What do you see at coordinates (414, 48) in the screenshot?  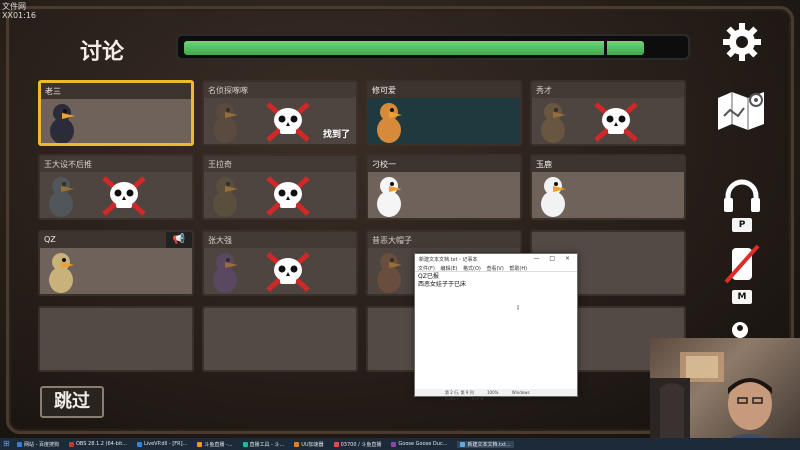 I see `timer-fill` at bounding box center [414, 48].